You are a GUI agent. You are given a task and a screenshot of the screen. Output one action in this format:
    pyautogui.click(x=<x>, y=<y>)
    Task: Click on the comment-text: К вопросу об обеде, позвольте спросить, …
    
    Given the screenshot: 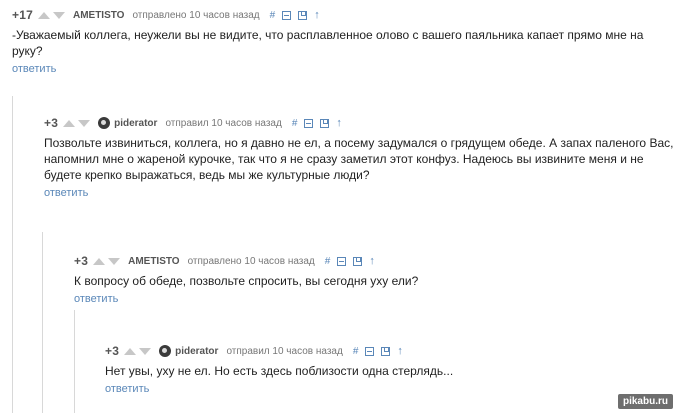 What is the action you would take?
    pyautogui.click(x=246, y=281)
    